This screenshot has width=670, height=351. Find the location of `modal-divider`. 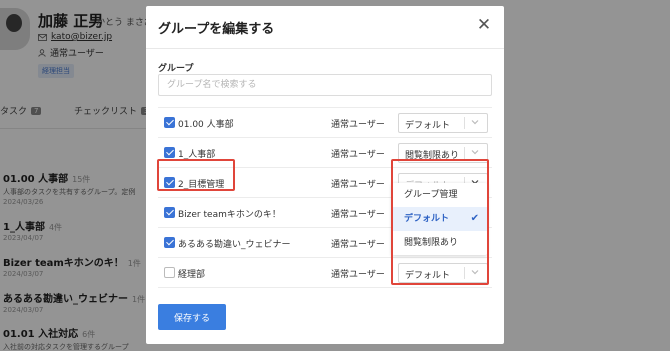

modal-divider is located at coordinates (325, 48).